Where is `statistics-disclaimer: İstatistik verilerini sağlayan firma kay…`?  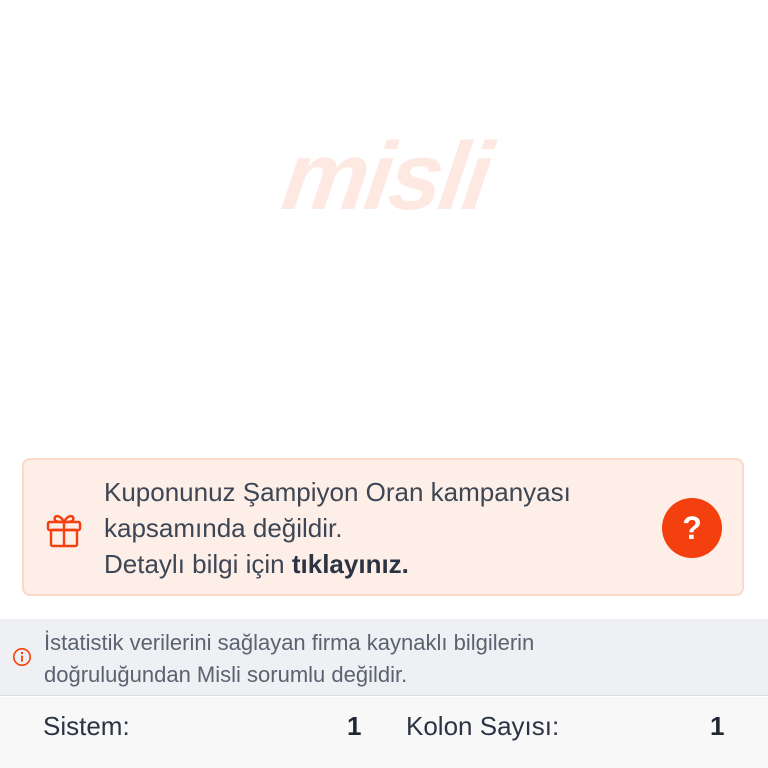
statistics-disclaimer: İstatistik verilerini sağlayan firma kay… is located at coordinates (384, 657).